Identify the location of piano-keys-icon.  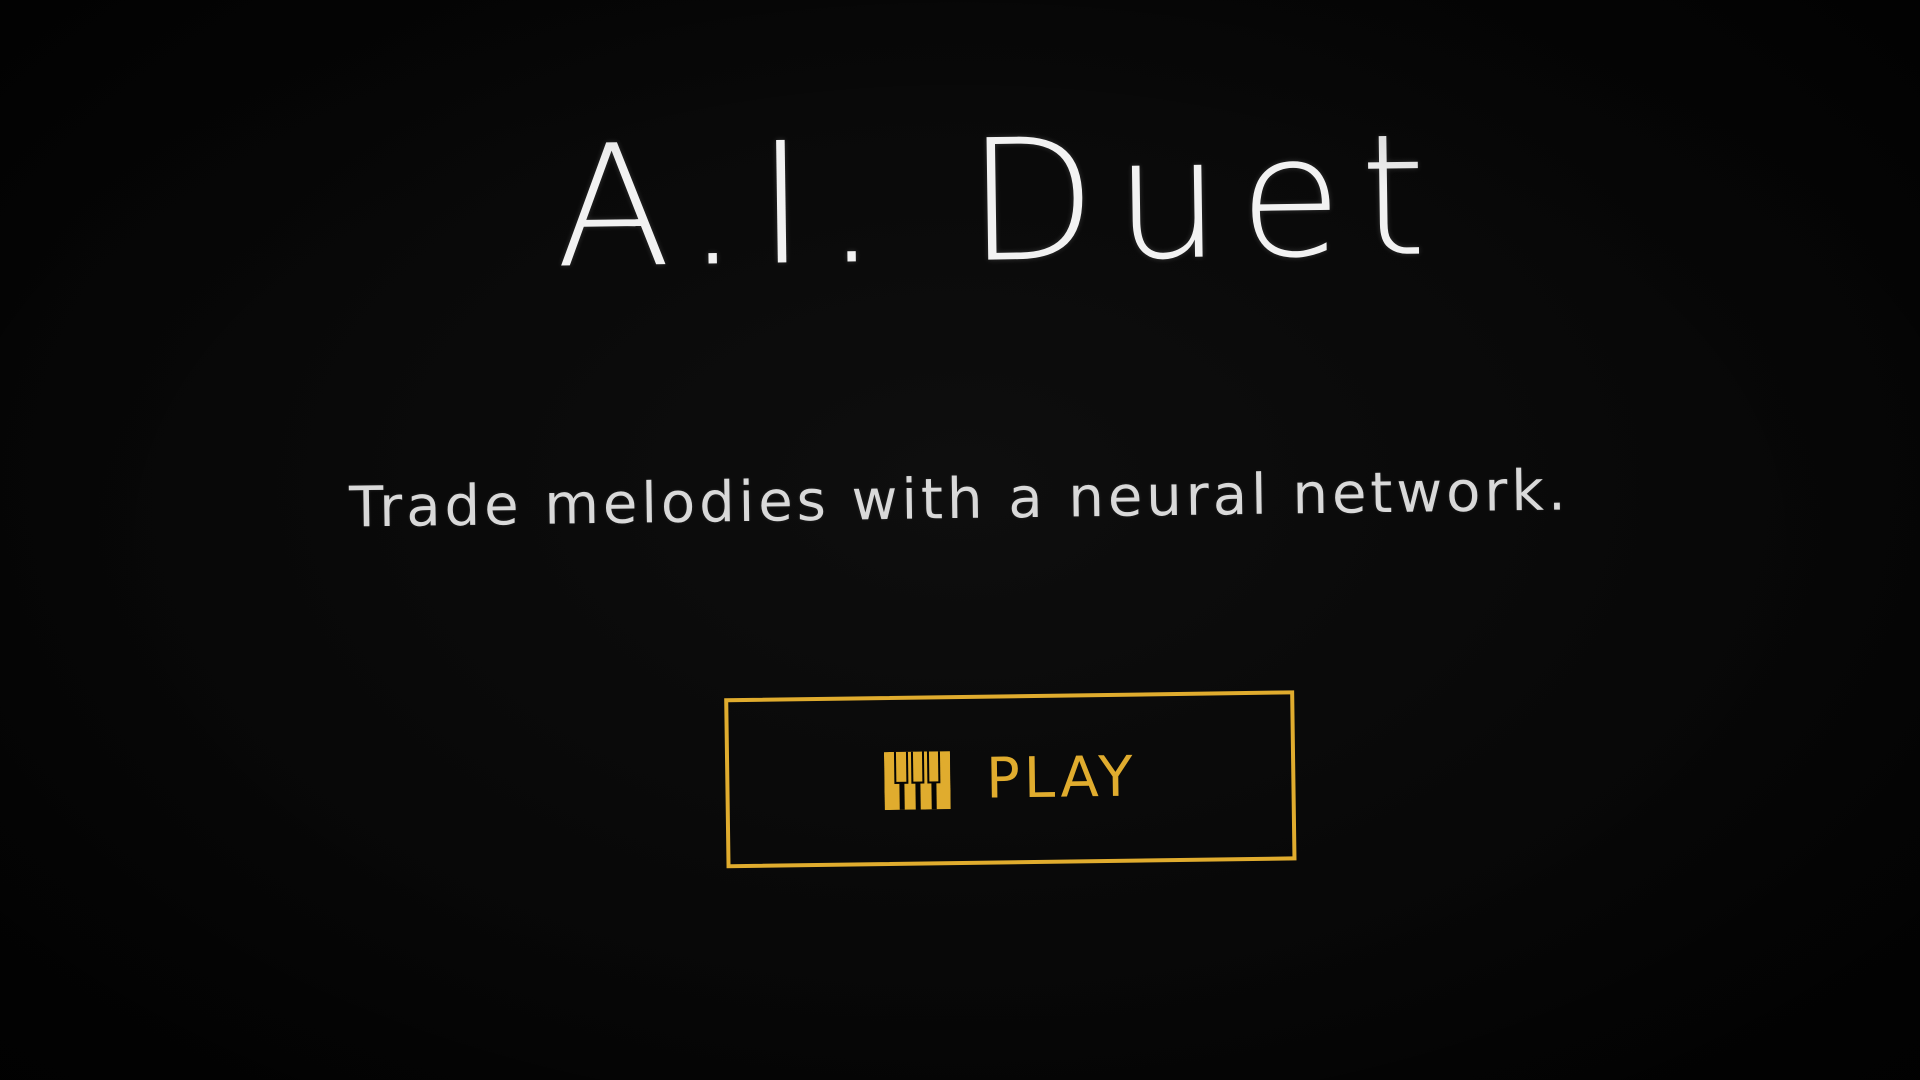
(917, 781).